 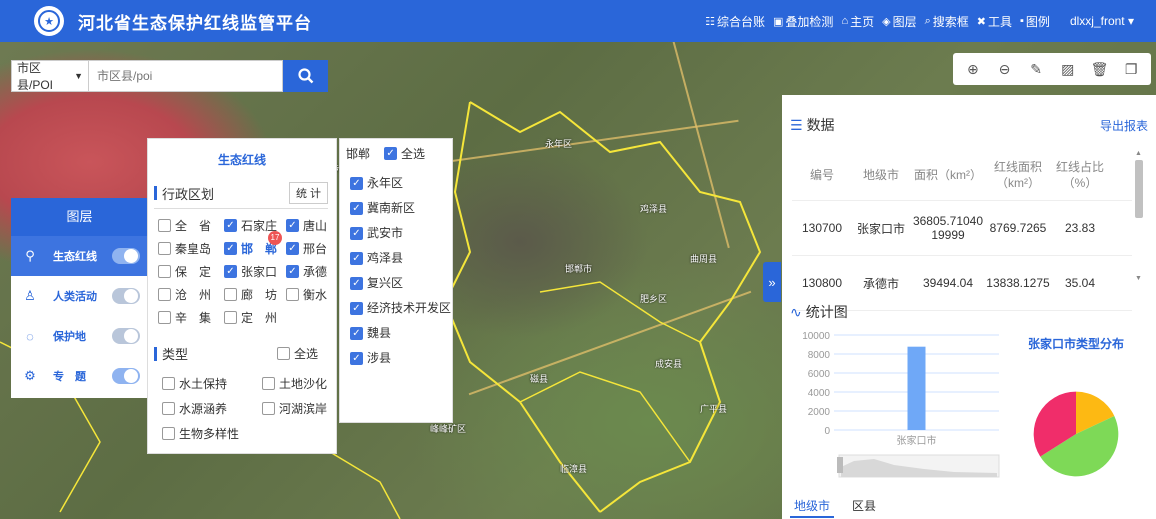 I want to click on map-toolbar: ⊕ ⊖ ✎ ▨ 🗑 ❐, so click(x=1052, y=69).